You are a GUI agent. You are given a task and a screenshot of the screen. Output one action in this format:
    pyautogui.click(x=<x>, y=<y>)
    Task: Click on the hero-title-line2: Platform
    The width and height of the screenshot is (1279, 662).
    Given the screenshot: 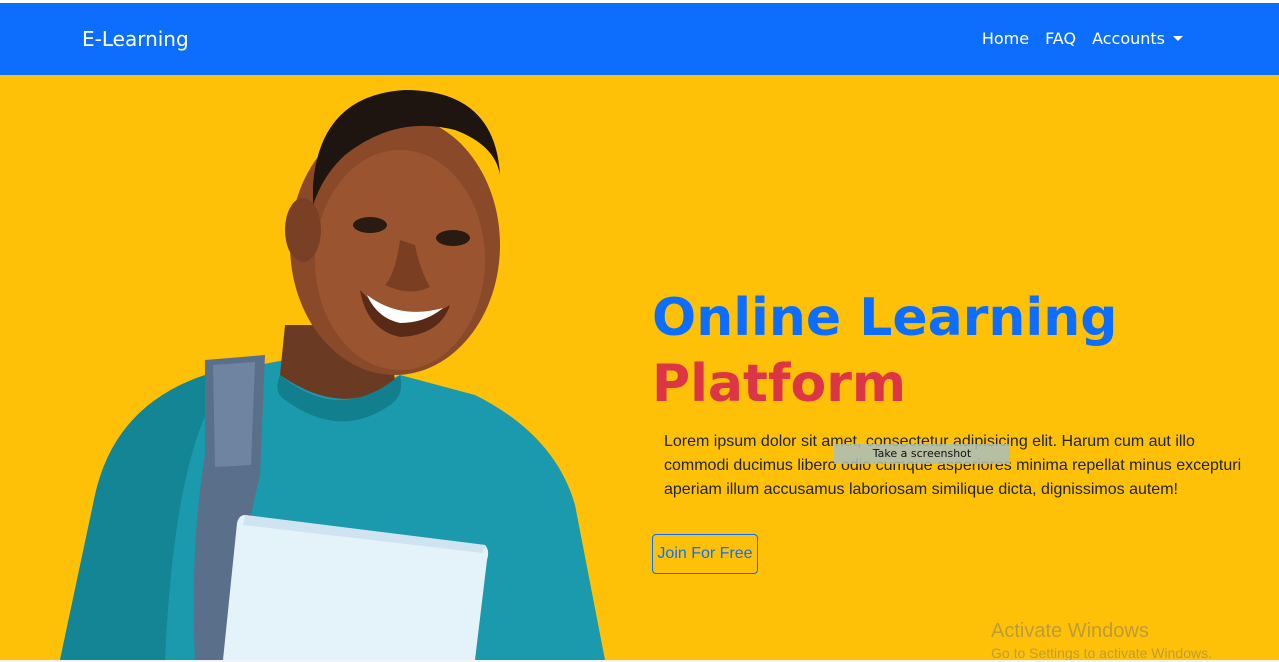 What is the action you would take?
    pyautogui.click(x=779, y=384)
    